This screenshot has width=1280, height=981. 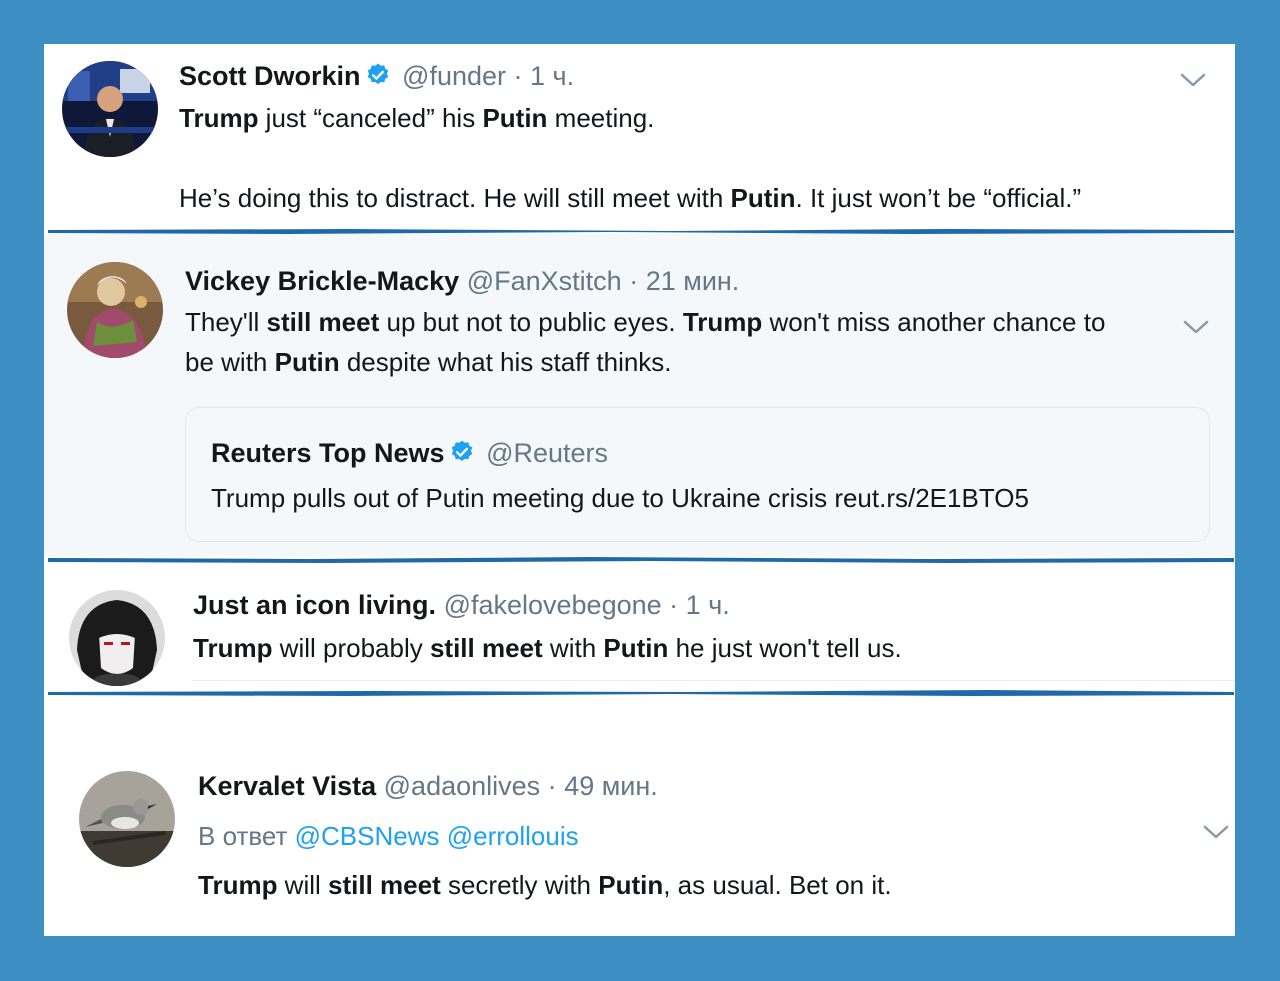 I want to click on timestamp: 21 мин., so click(x=693, y=281).